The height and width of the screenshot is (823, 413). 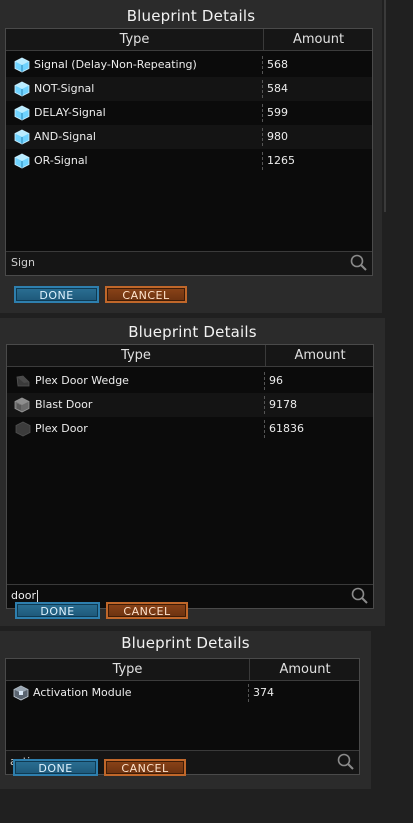 What do you see at coordinates (61, 428) in the screenshot?
I see `type-cell: Plex Door` at bounding box center [61, 428].